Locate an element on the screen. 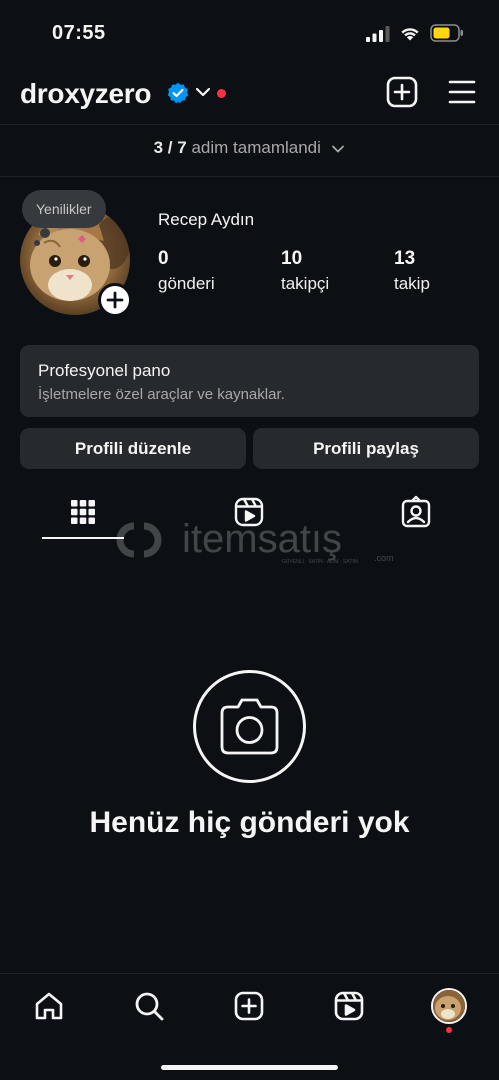 The width and height of the screenshot is (499, 1080). status-bar: 07:55 is located at coordinates (249, 31).